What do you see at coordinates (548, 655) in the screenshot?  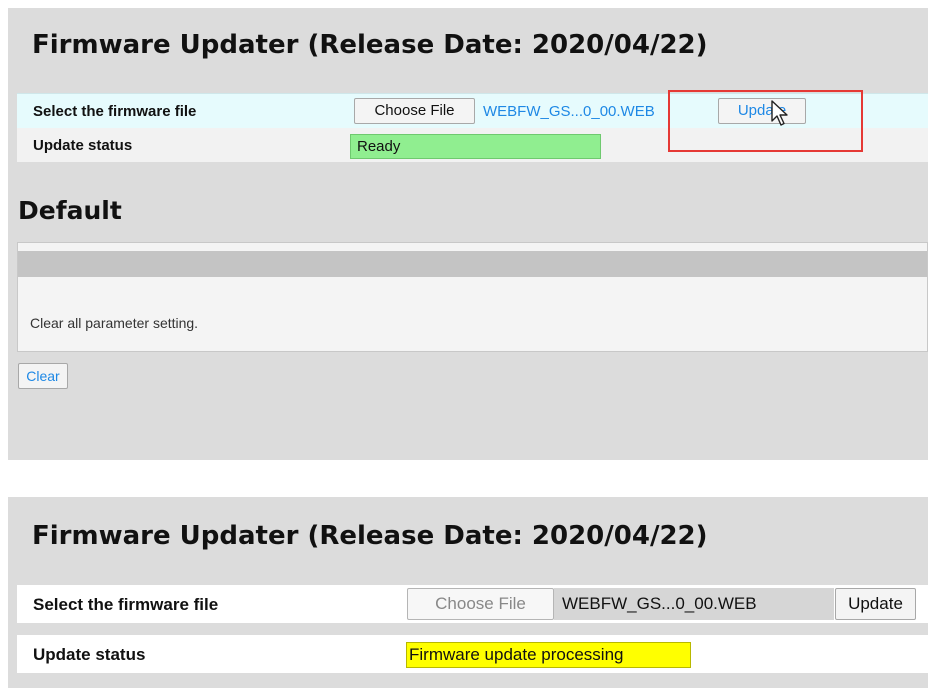 I see `status-badge: Firmware update processing` at bounding box center [548, 655].